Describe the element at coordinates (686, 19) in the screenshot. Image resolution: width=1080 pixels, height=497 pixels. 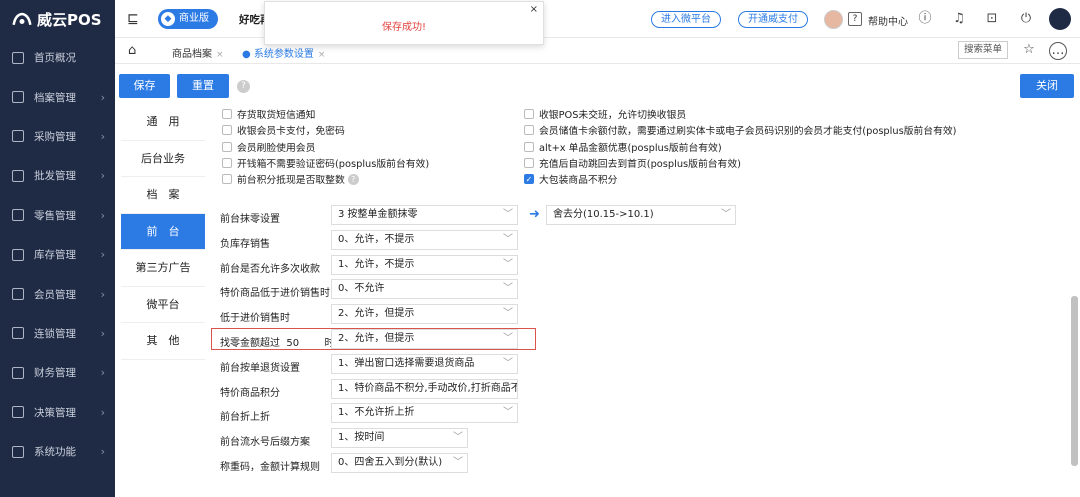
I see `enter-mini-platform-button: 进入微平台` at that location.